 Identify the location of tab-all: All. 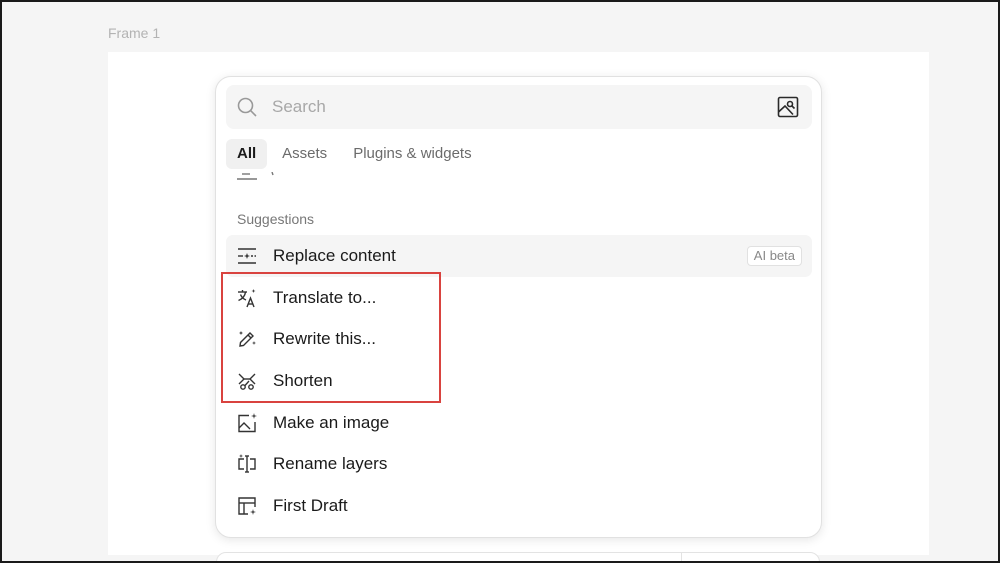
(247, 154).